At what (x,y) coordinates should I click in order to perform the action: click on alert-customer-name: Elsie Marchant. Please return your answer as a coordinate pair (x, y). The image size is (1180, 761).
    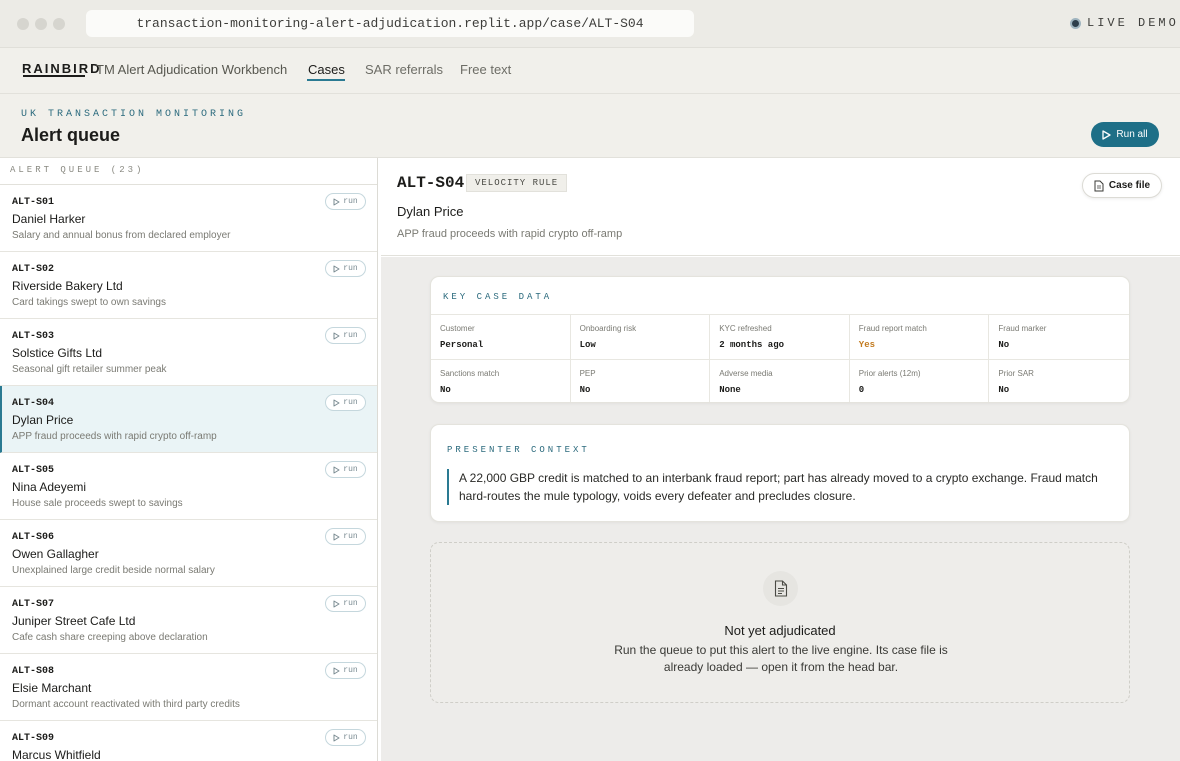
    Looking at the image, I should click on (52, 688).